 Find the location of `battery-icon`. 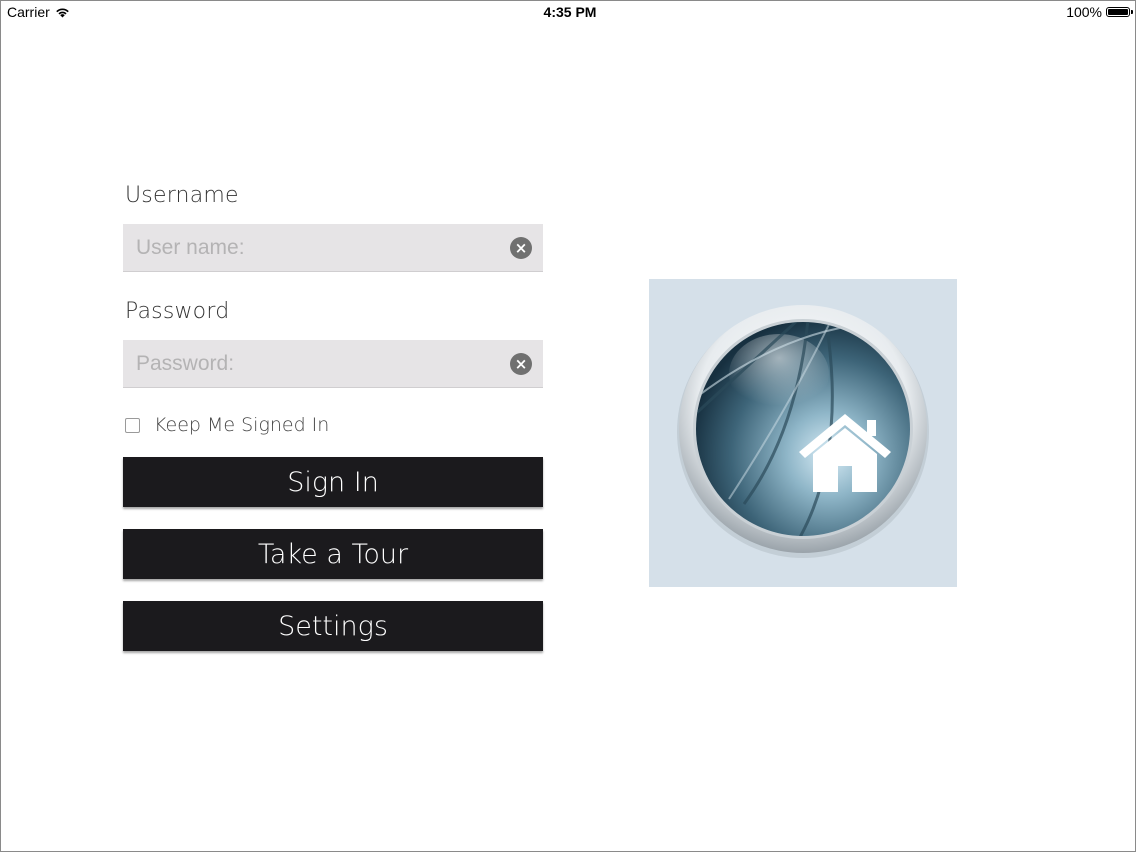

battery-icon is located at coordinates (1119, 12).